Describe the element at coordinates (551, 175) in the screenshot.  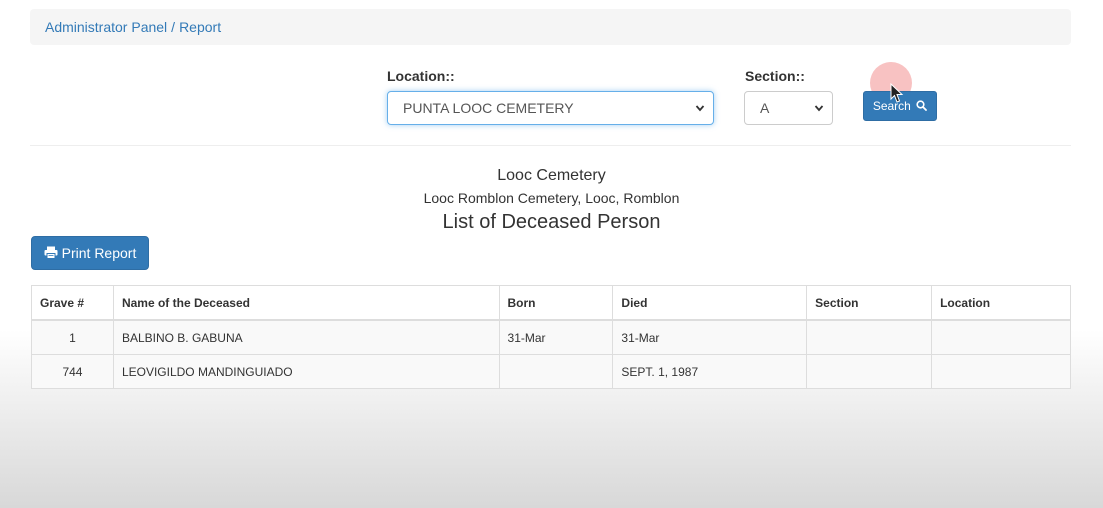
I see `cemetery-name: Looc Cemetery` at that location.